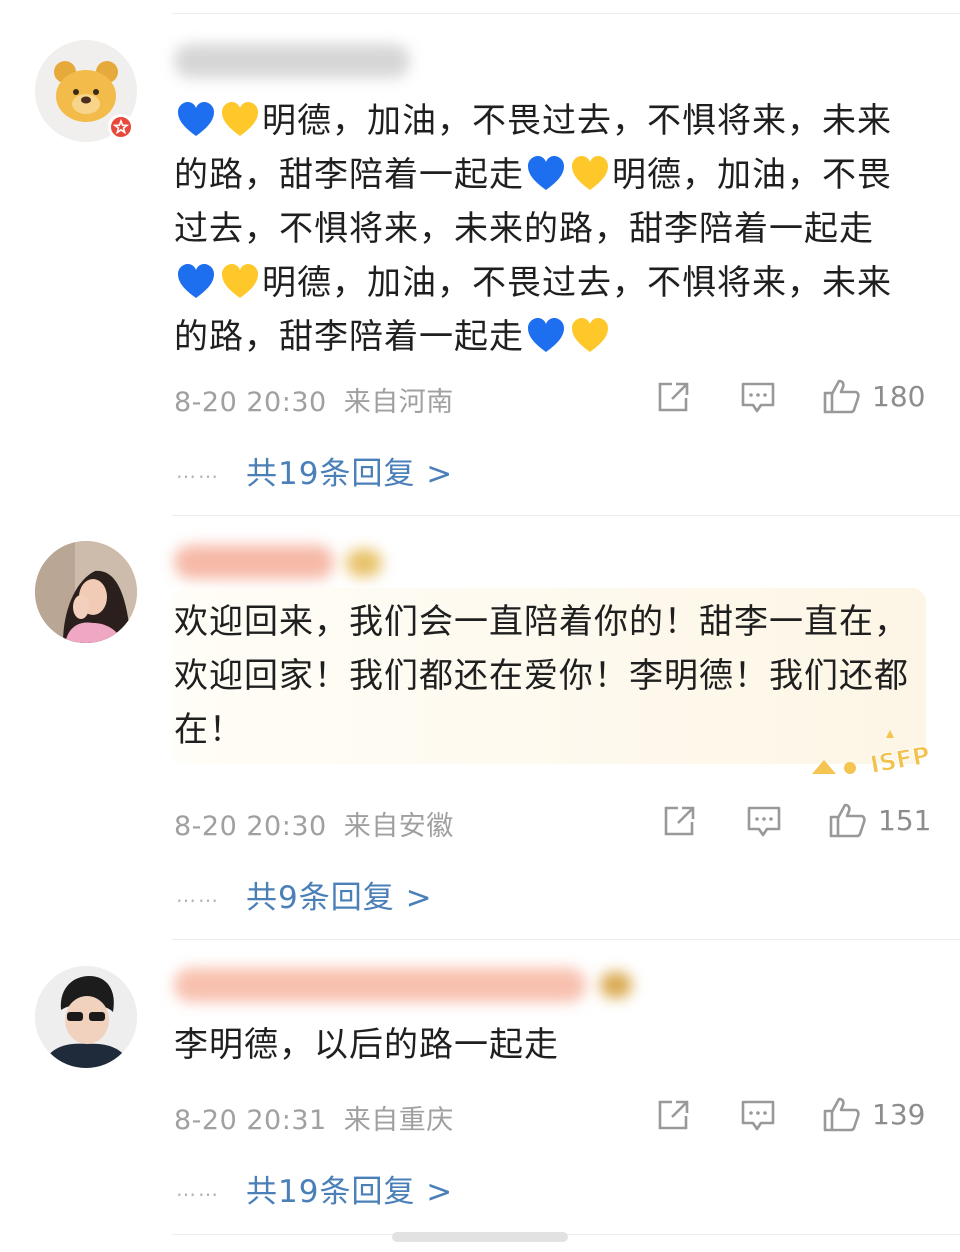 Image resolution: width=960 pixels, height=1252 pixels. I want to click on verified-badge-icon, so click(121, 127).